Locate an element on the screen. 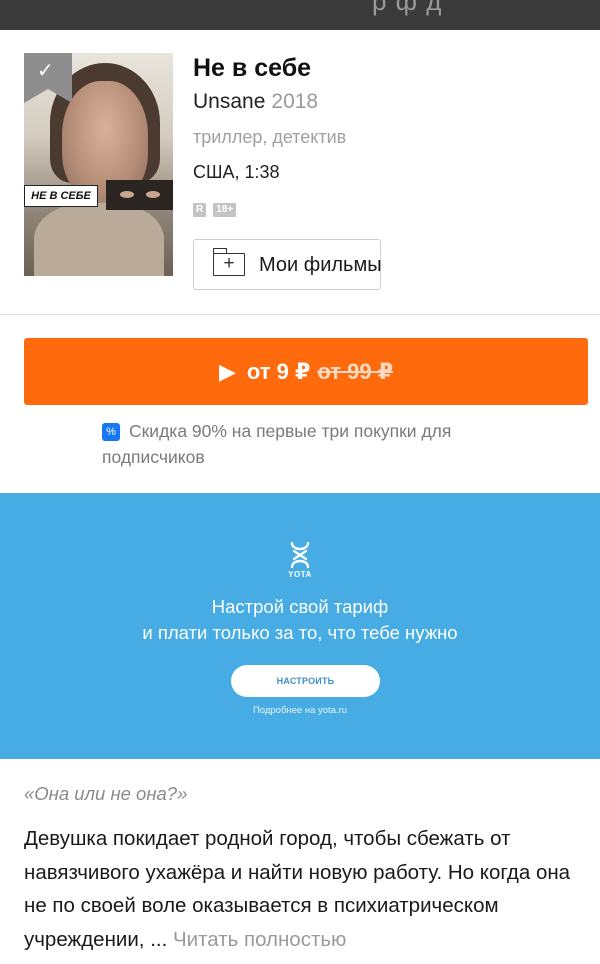 Image resolution: width=600 pixels, height=964 pixels. movie-country-duration: США, 1:38 is located at coordinates (236, 172).